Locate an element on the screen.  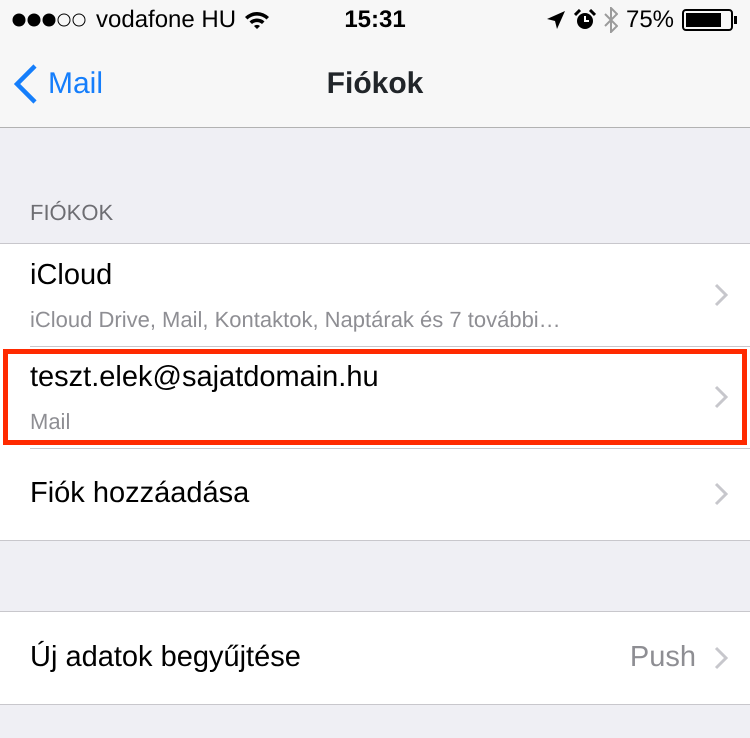
location-arrow-icon is located at coordinates (556, 20).